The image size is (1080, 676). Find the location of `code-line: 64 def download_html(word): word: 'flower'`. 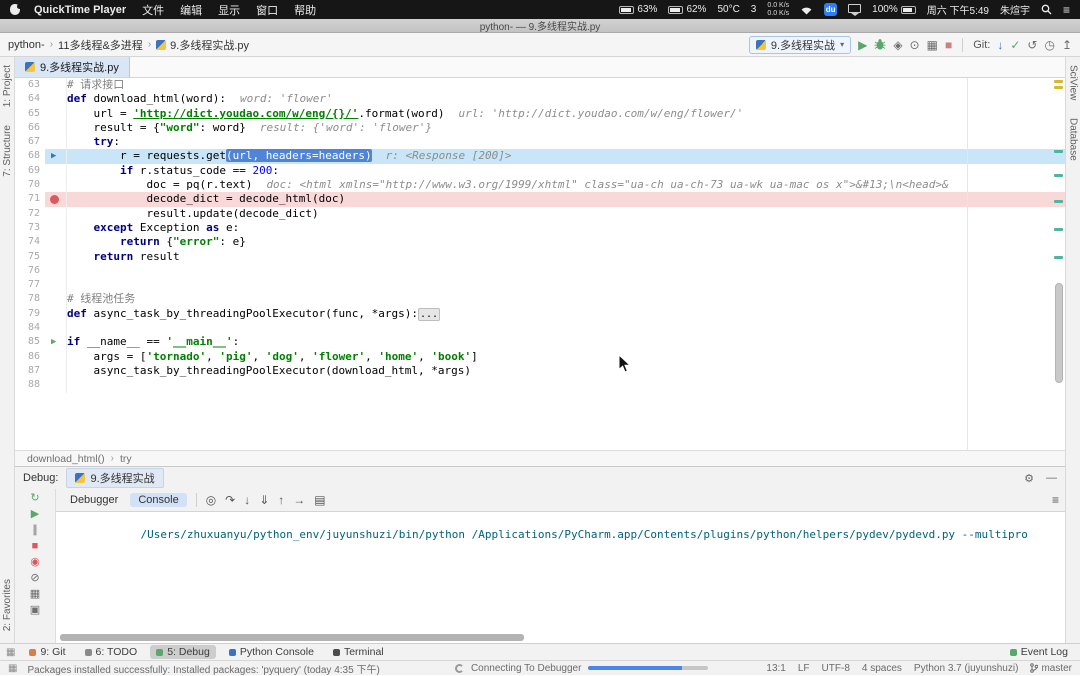

code-line: 64 def download_html(word): word: 'flower' is located at coordinates (540, 99).